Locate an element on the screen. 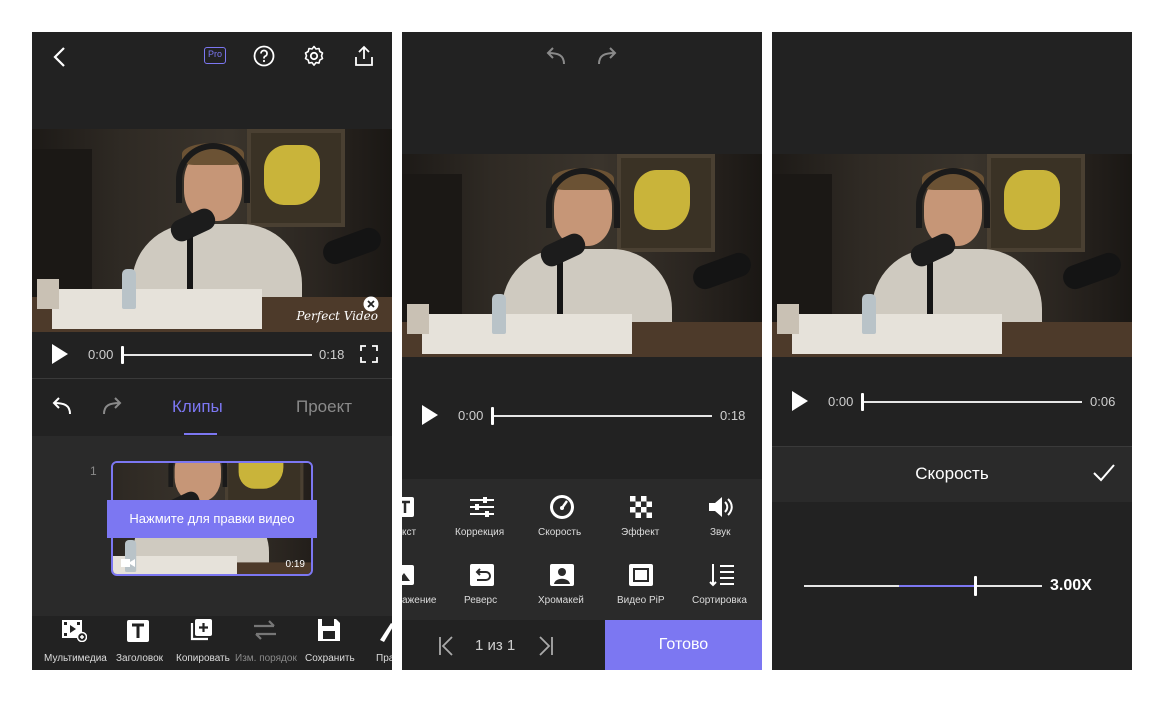 The height and width of the screenshot is (703, 1164). help-icon is located at coordinates (264, 56).